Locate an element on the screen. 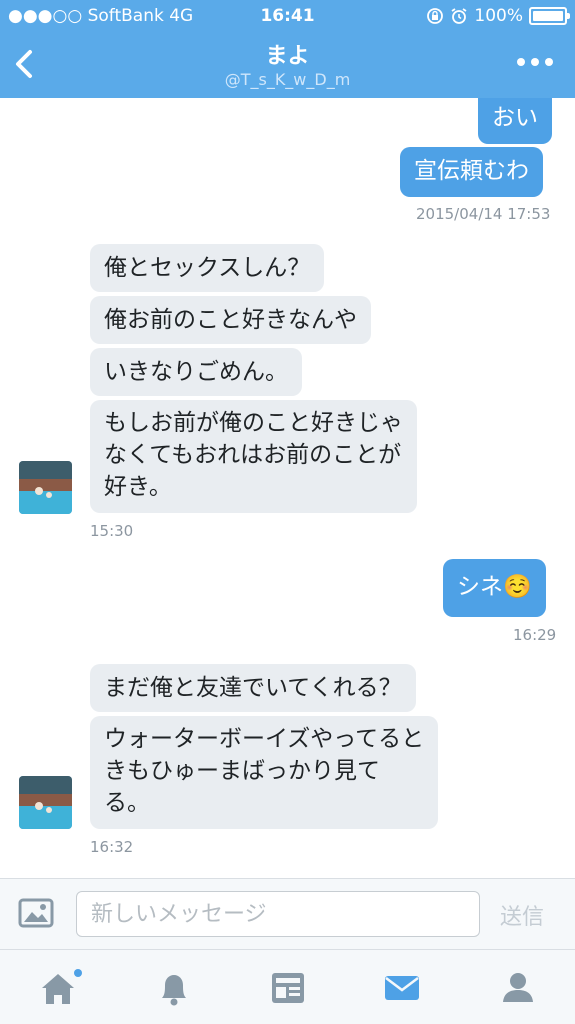 This screenshot has height=1024, width=575. received-message: 俺とセックスしん？ is located at coordinates (207, 268).